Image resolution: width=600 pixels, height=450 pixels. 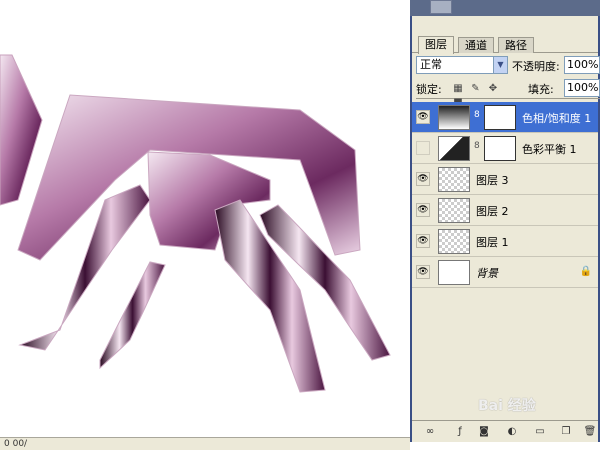 What do you see at coordinates (549, 149) in the screenshot?
I see `layer-name: 色彩平衡 1` at bounding box center [549, 149].